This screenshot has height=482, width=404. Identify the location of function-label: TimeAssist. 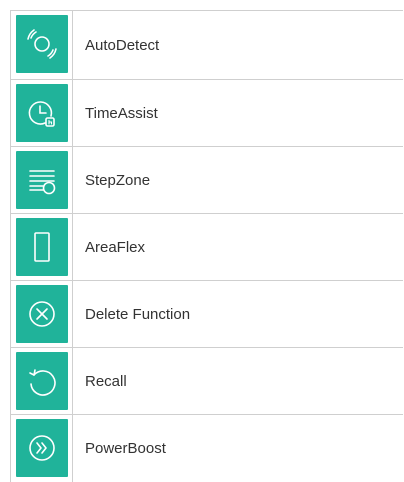
(121, 113).